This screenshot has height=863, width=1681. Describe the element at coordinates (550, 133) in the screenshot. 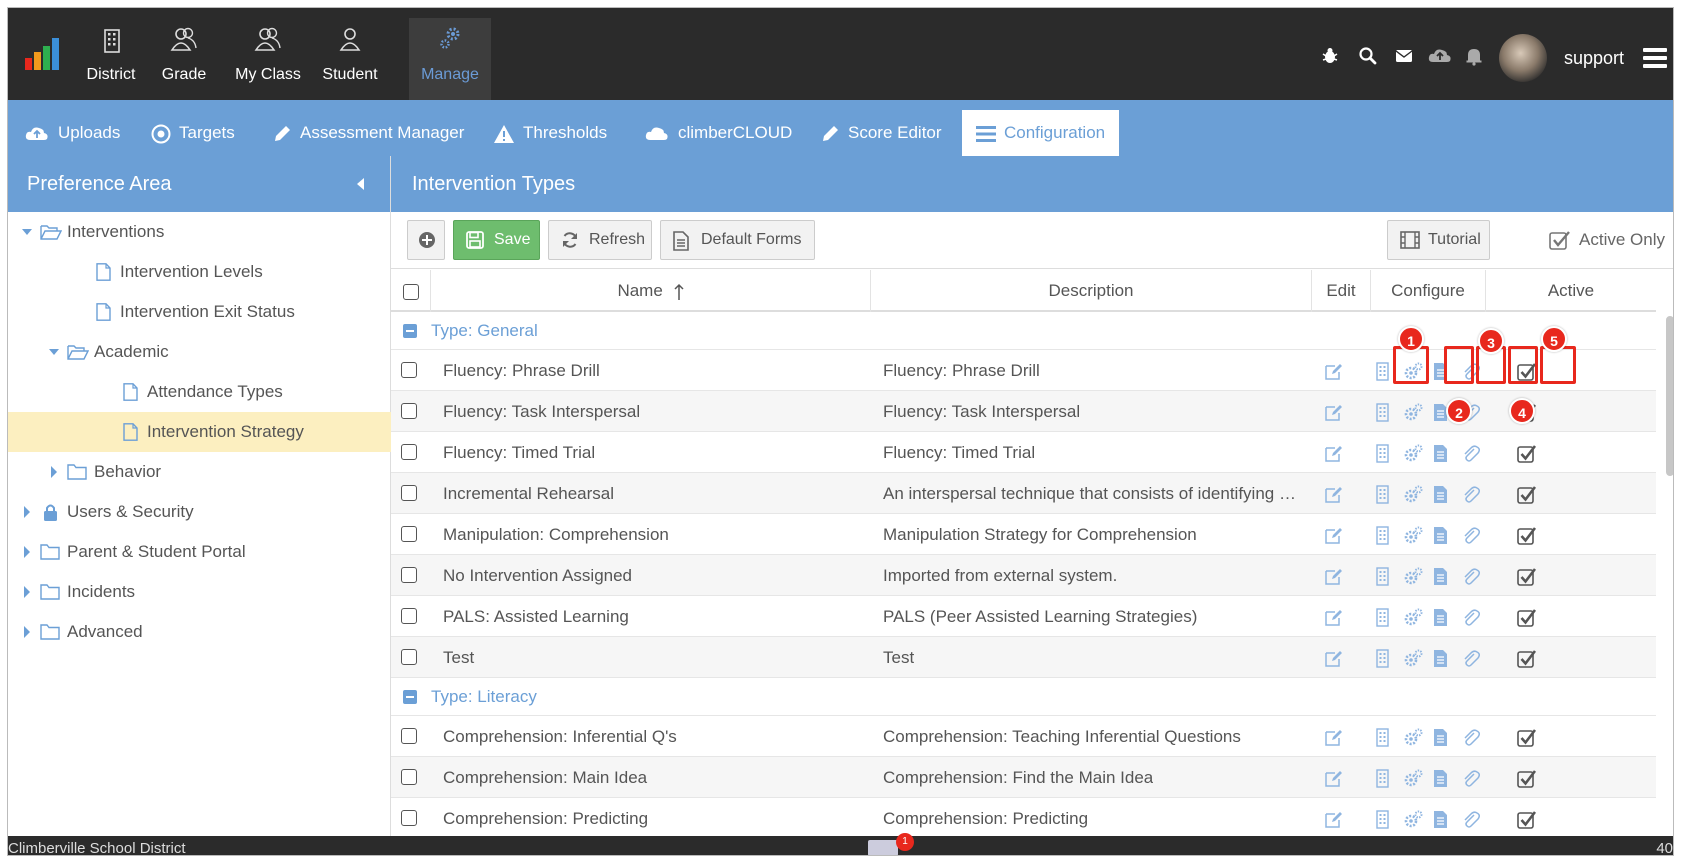

I see `tab-thresholds: Thresholds` at that location.